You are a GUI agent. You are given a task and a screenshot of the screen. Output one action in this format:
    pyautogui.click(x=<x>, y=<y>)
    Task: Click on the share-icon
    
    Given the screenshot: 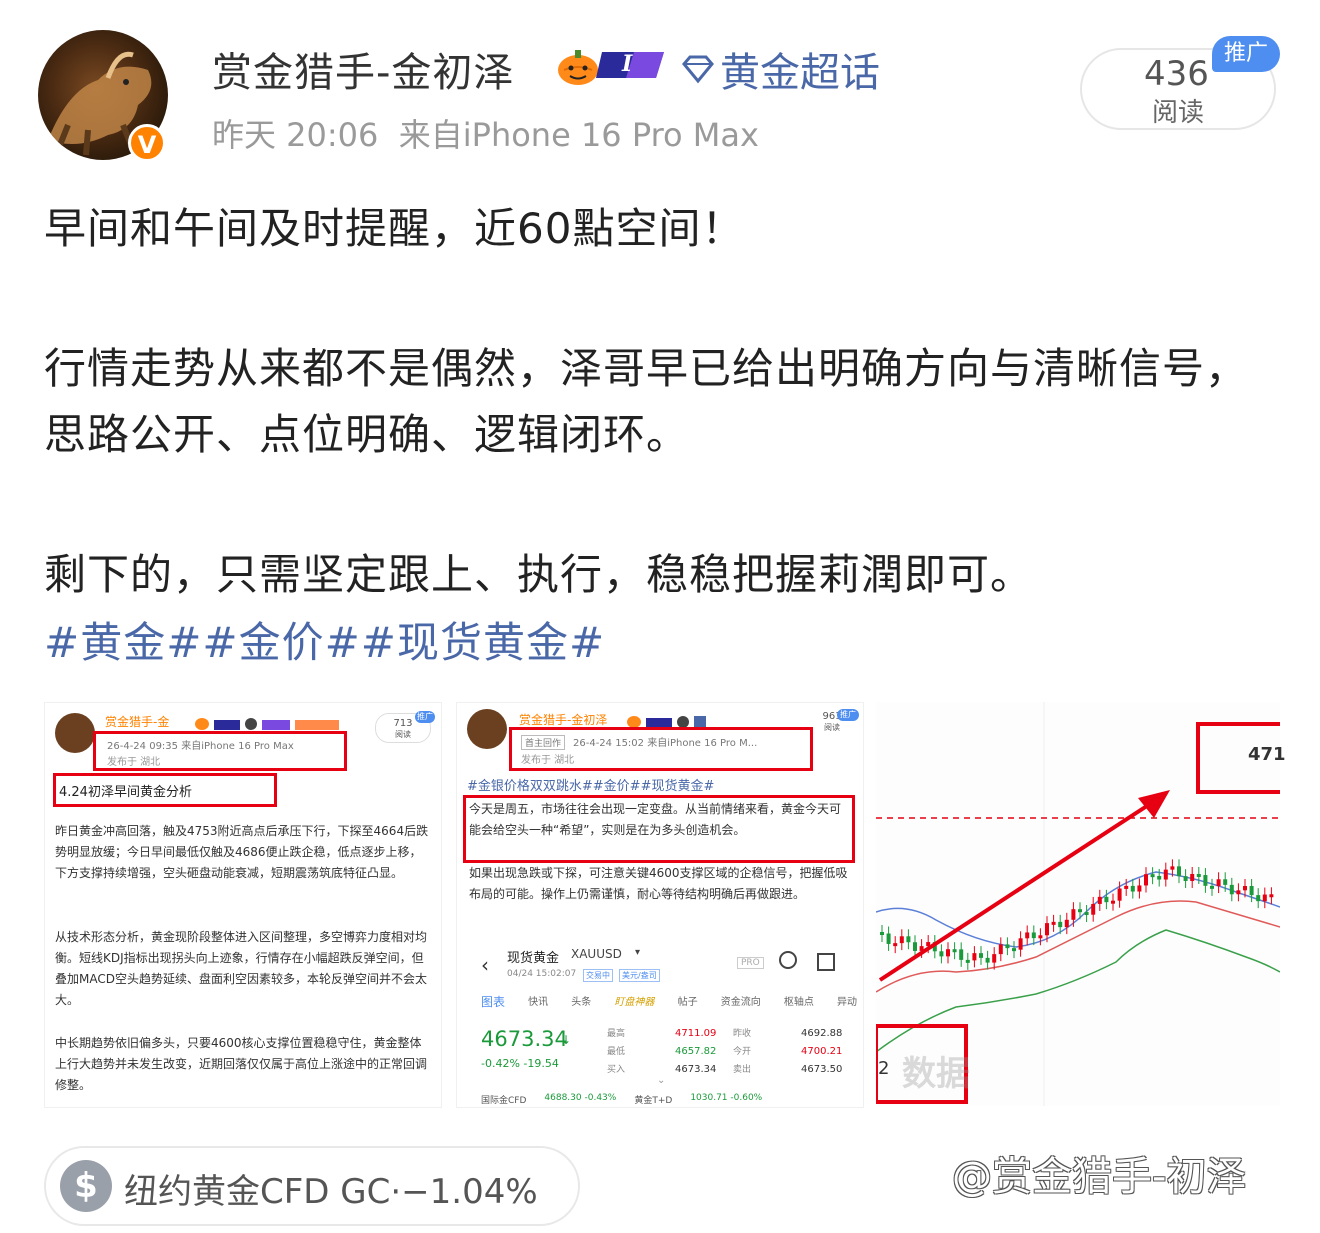 What is the action you would take?
    pyautogui.click(x=826, y=962)
    